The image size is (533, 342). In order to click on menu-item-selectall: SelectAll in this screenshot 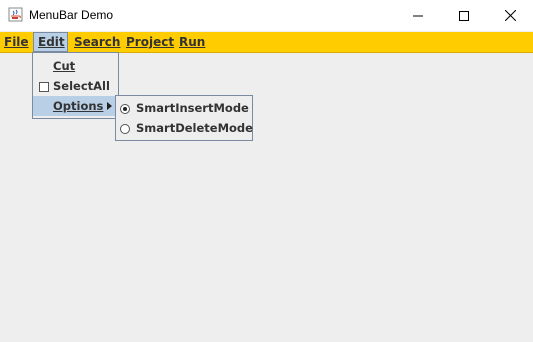, I will do `click(75, 86)`.